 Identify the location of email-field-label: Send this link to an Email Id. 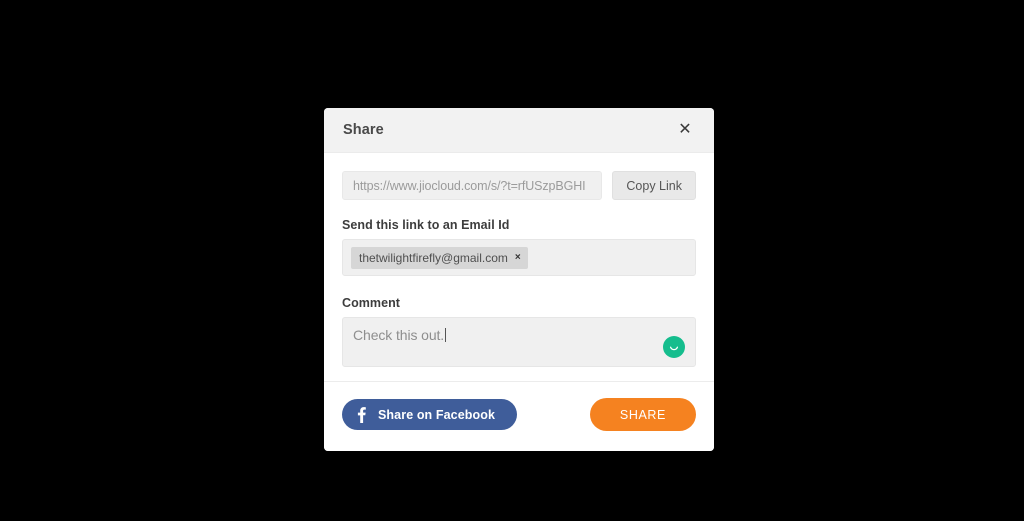
(426, 225).